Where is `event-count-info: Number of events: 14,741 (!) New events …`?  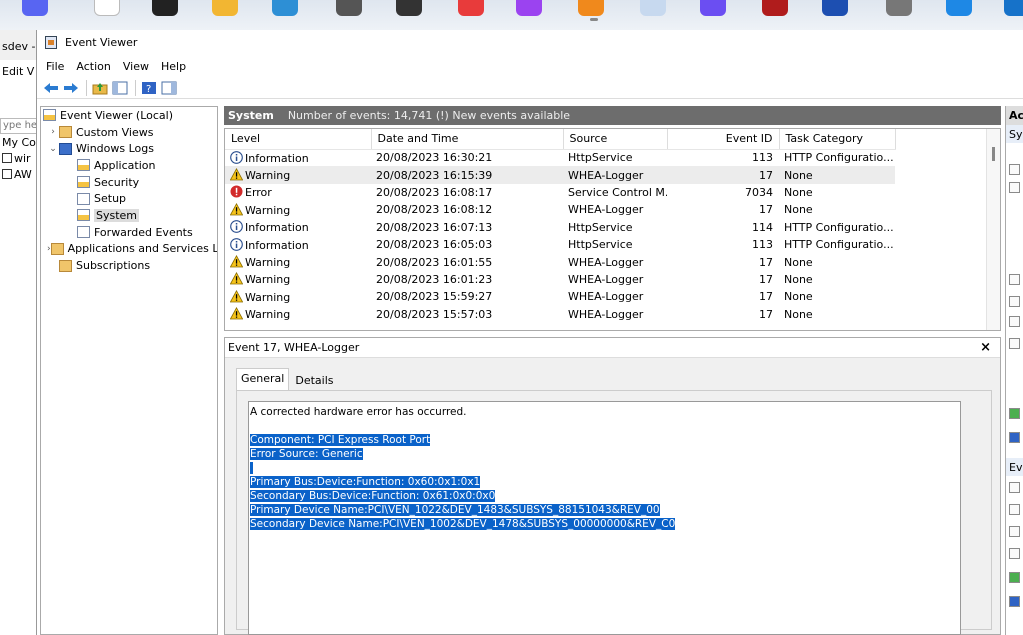 event-count-info: Number of events: 14,741 (!) New events … is located at coordinates (429, 115).